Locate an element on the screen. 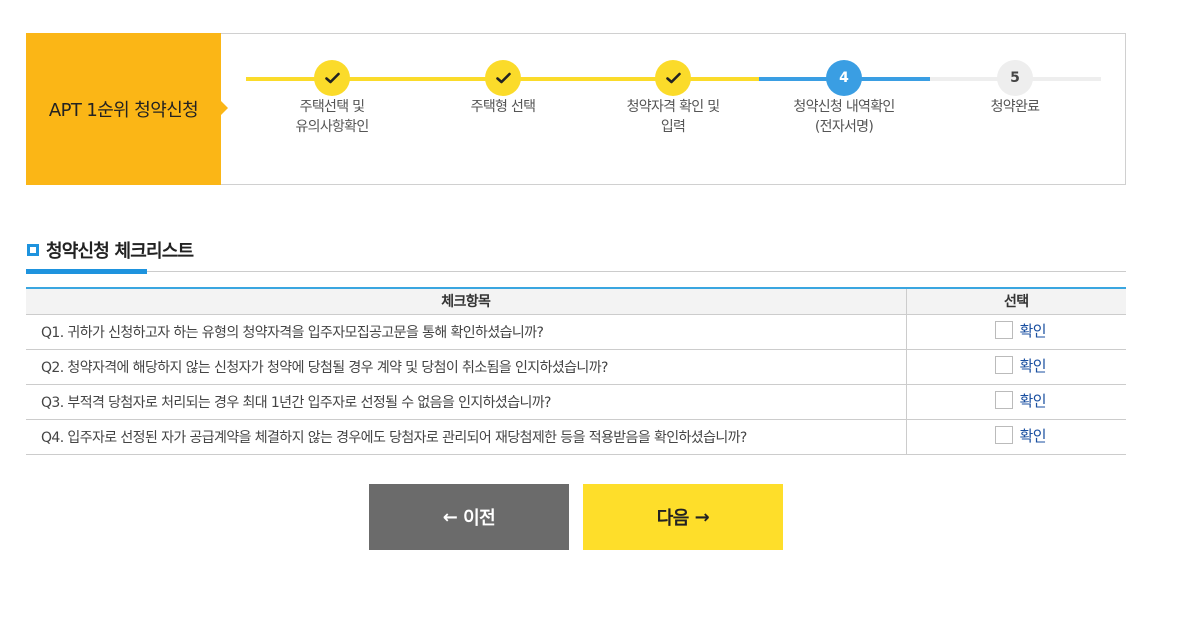 Image resolution: width=1191 pixels, height=620 pixels. table-header-row: 체크항목 선택 is located at coordinates (576, 301).